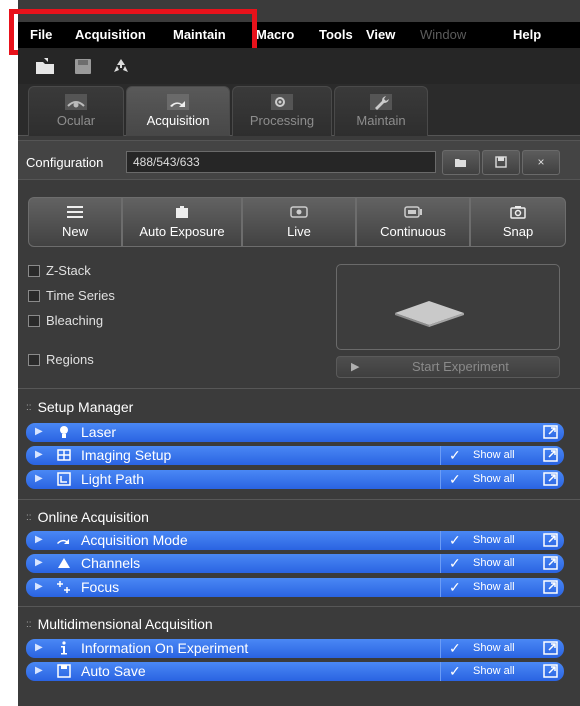 This screenshot has width=580, height=706. I want to click on configuration-row: Configuration 488/543/633 ×, so click(299, 160).